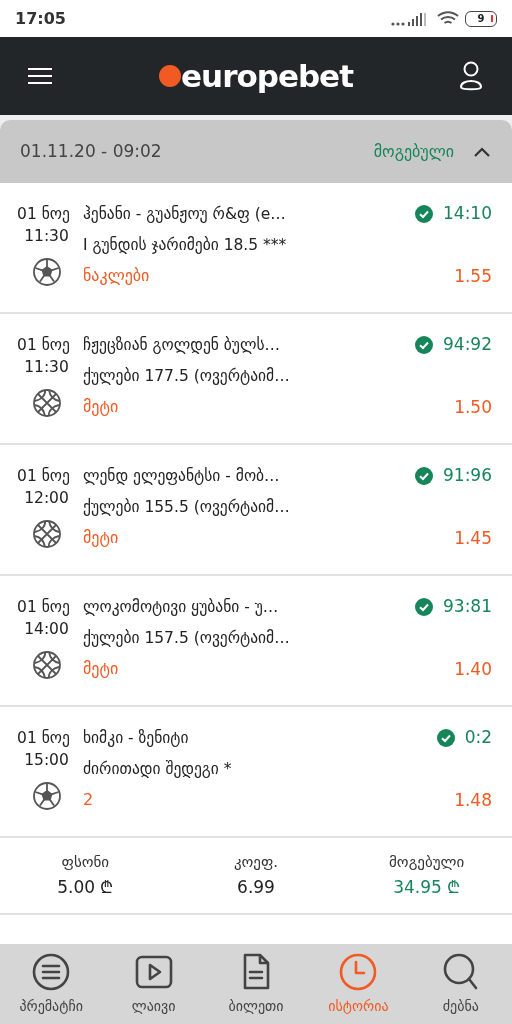 The height and width of the screenshot is (1024, 512). I want to click on summary-label: მოგებული, so click(427, 862).